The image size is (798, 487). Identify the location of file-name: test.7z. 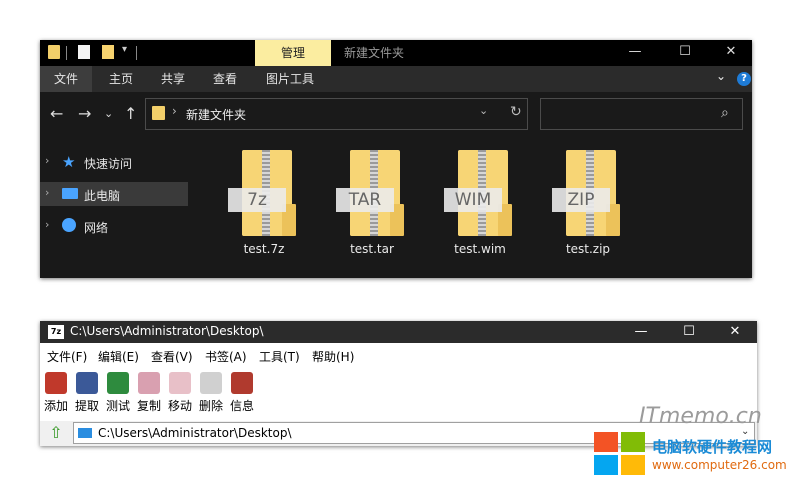
(264, 249).